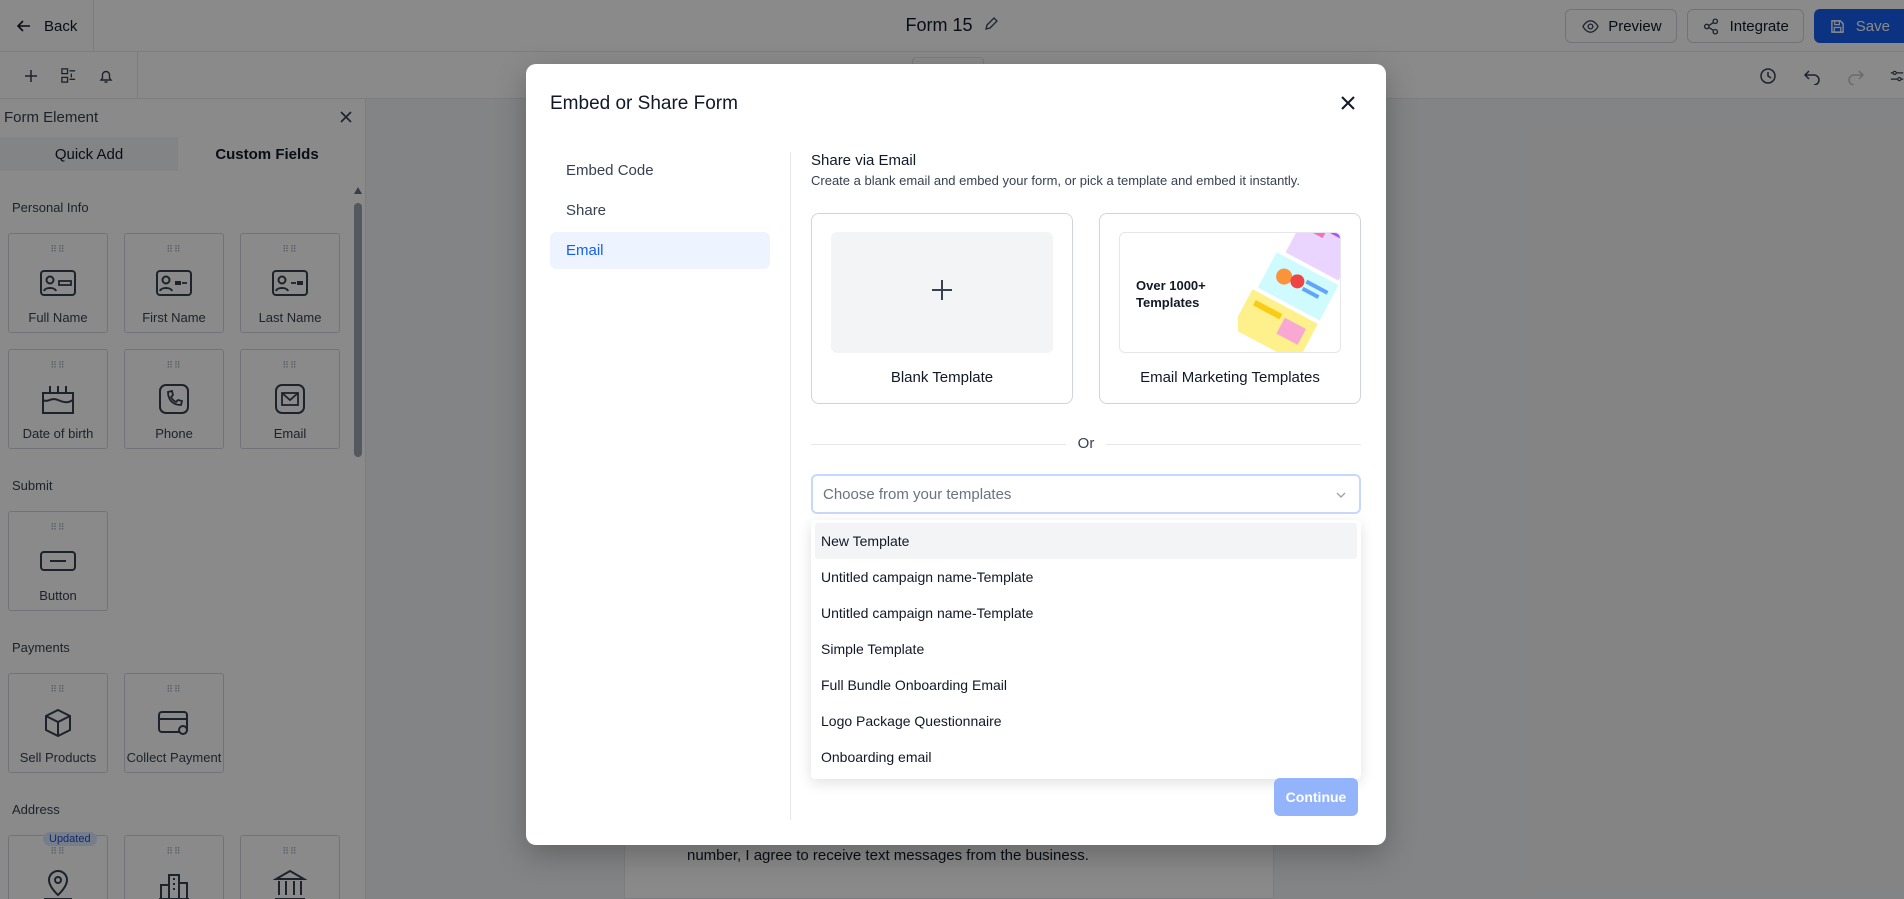 Image resolution: width=1904 pixels, height=899 pixels. I want to click on share-title: Share via Email, so click(864, 160).